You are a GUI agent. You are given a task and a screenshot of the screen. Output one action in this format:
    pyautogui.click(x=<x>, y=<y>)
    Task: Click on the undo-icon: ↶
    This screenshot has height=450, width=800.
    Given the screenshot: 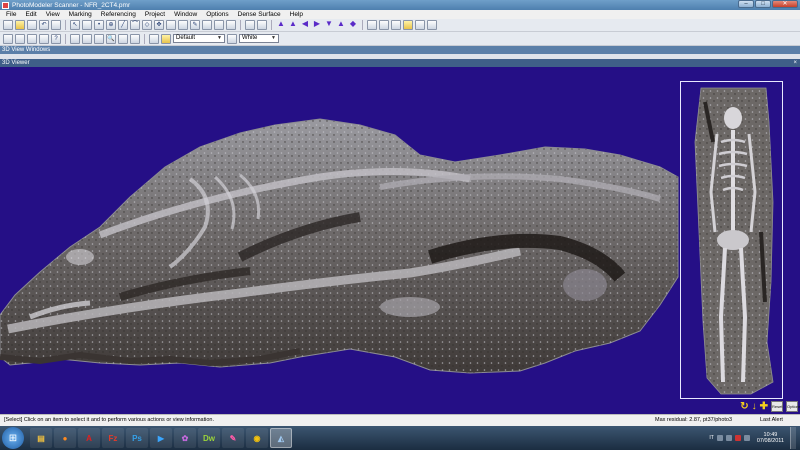 What is the action you would take?
    pyautogui.click(x=44, y=25)
    